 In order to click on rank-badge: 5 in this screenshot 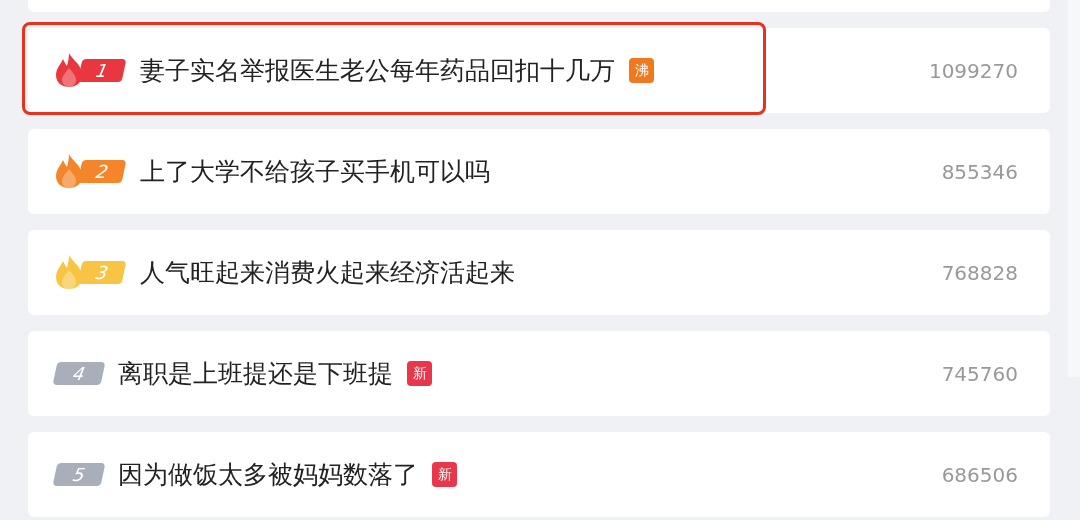, I will do `click(79, 474)`.